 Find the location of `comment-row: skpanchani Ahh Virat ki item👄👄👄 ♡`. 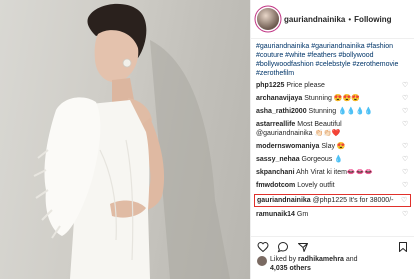

comment-row: skpanchani Ahh Virat ki item👄👄👄 ♡ is located at coordinates (332, 172).